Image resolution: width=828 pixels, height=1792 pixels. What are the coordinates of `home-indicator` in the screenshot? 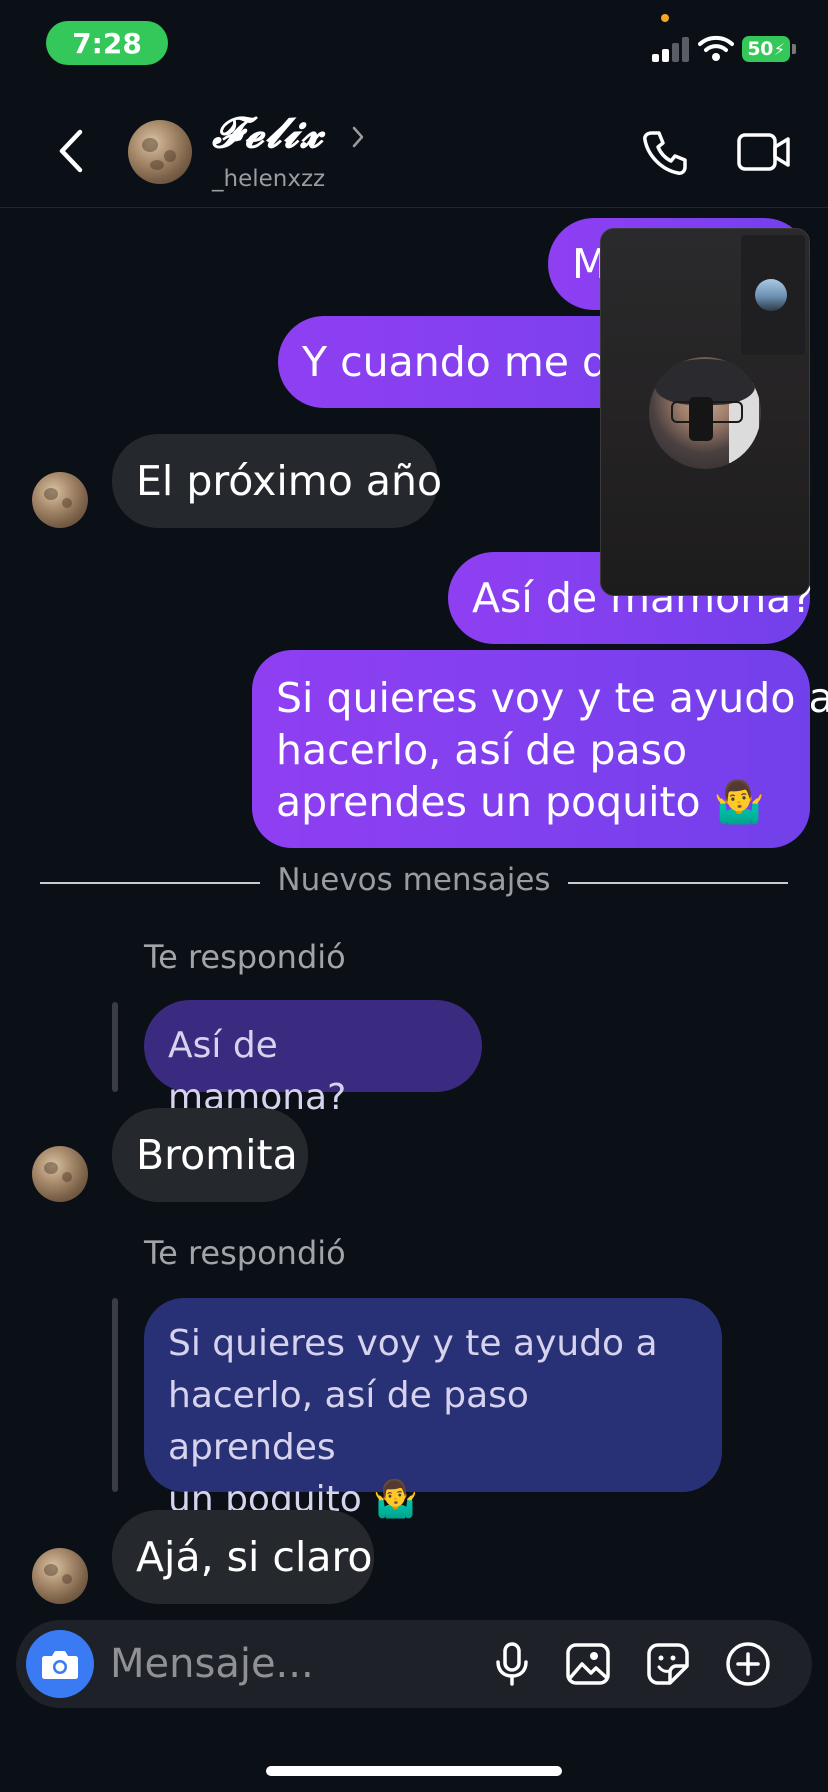 It's located at (414, 1771).